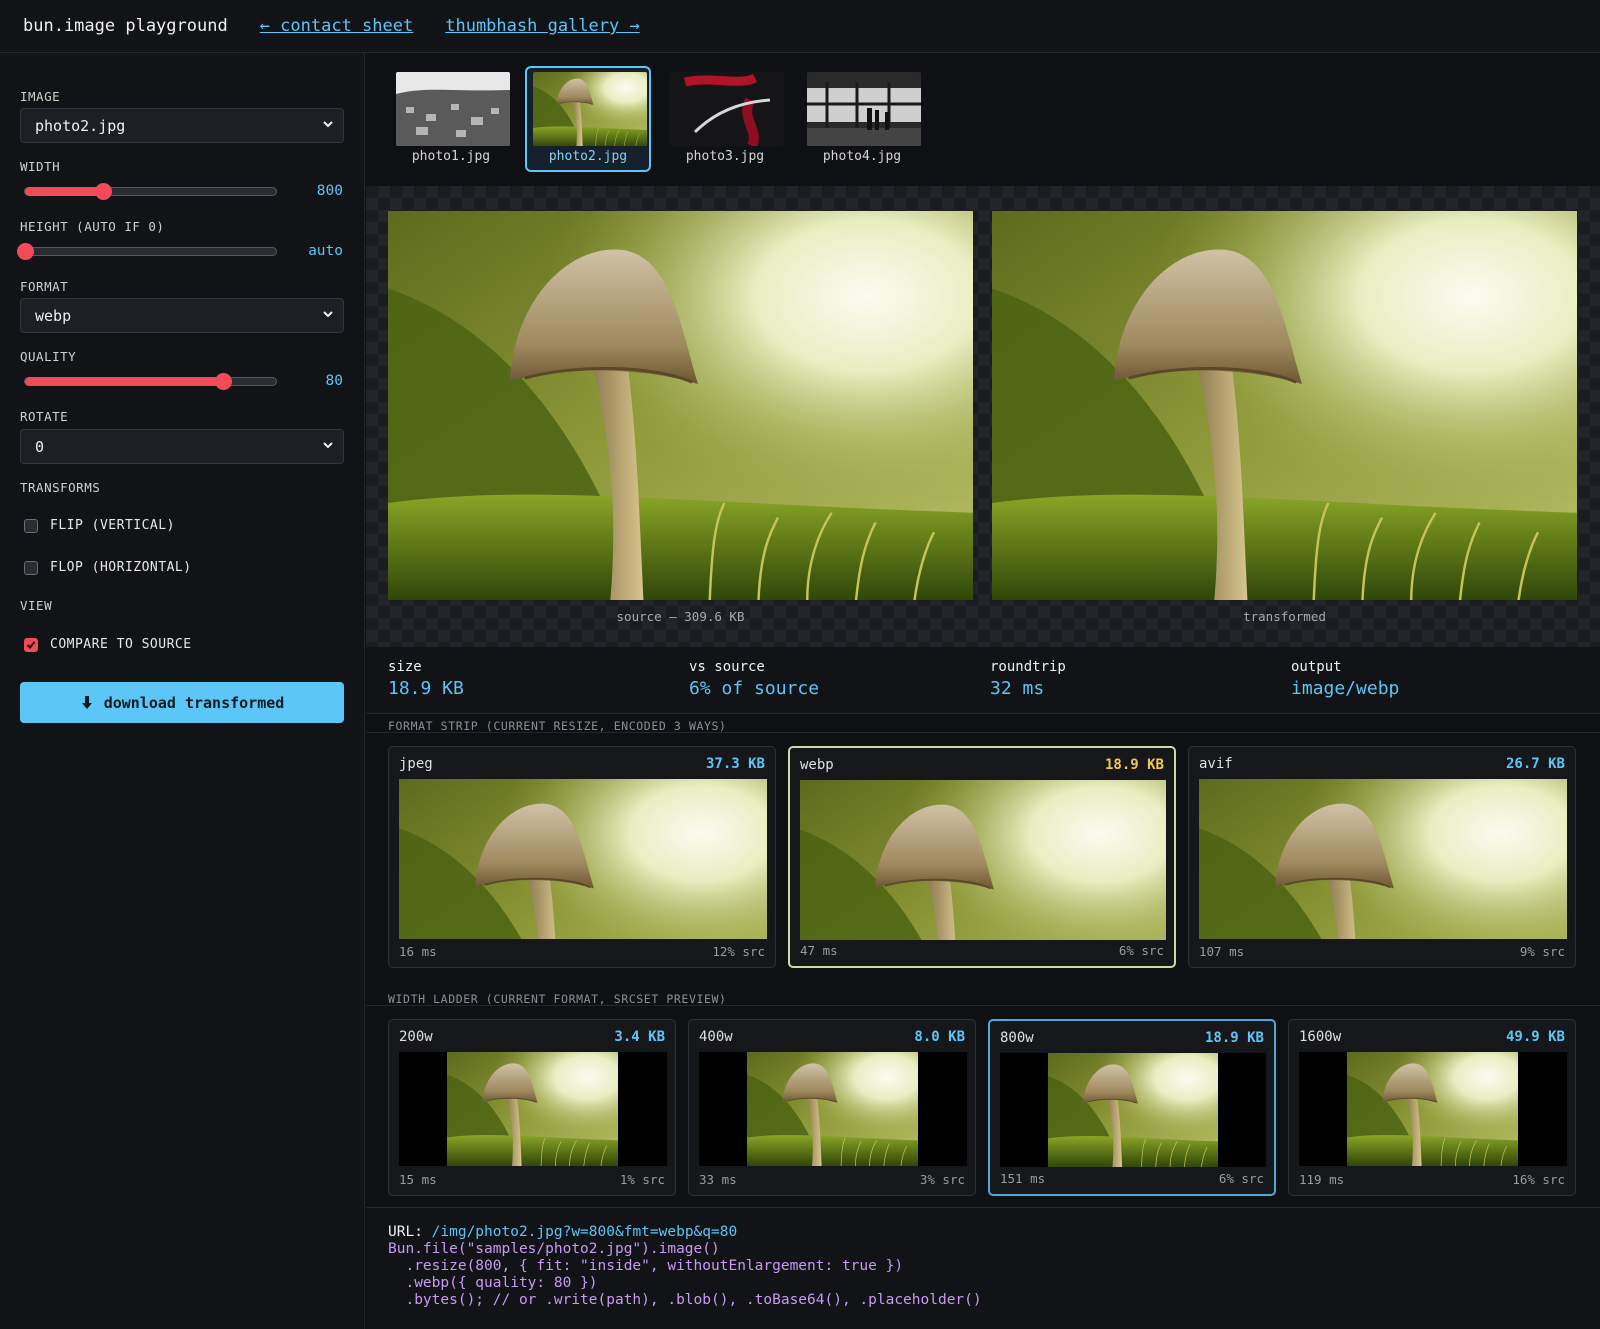 The width and height of the screenshot is (1600, 1329). I want to click on thumbnail-photo3: photo3.jpg, so click(725, 119).